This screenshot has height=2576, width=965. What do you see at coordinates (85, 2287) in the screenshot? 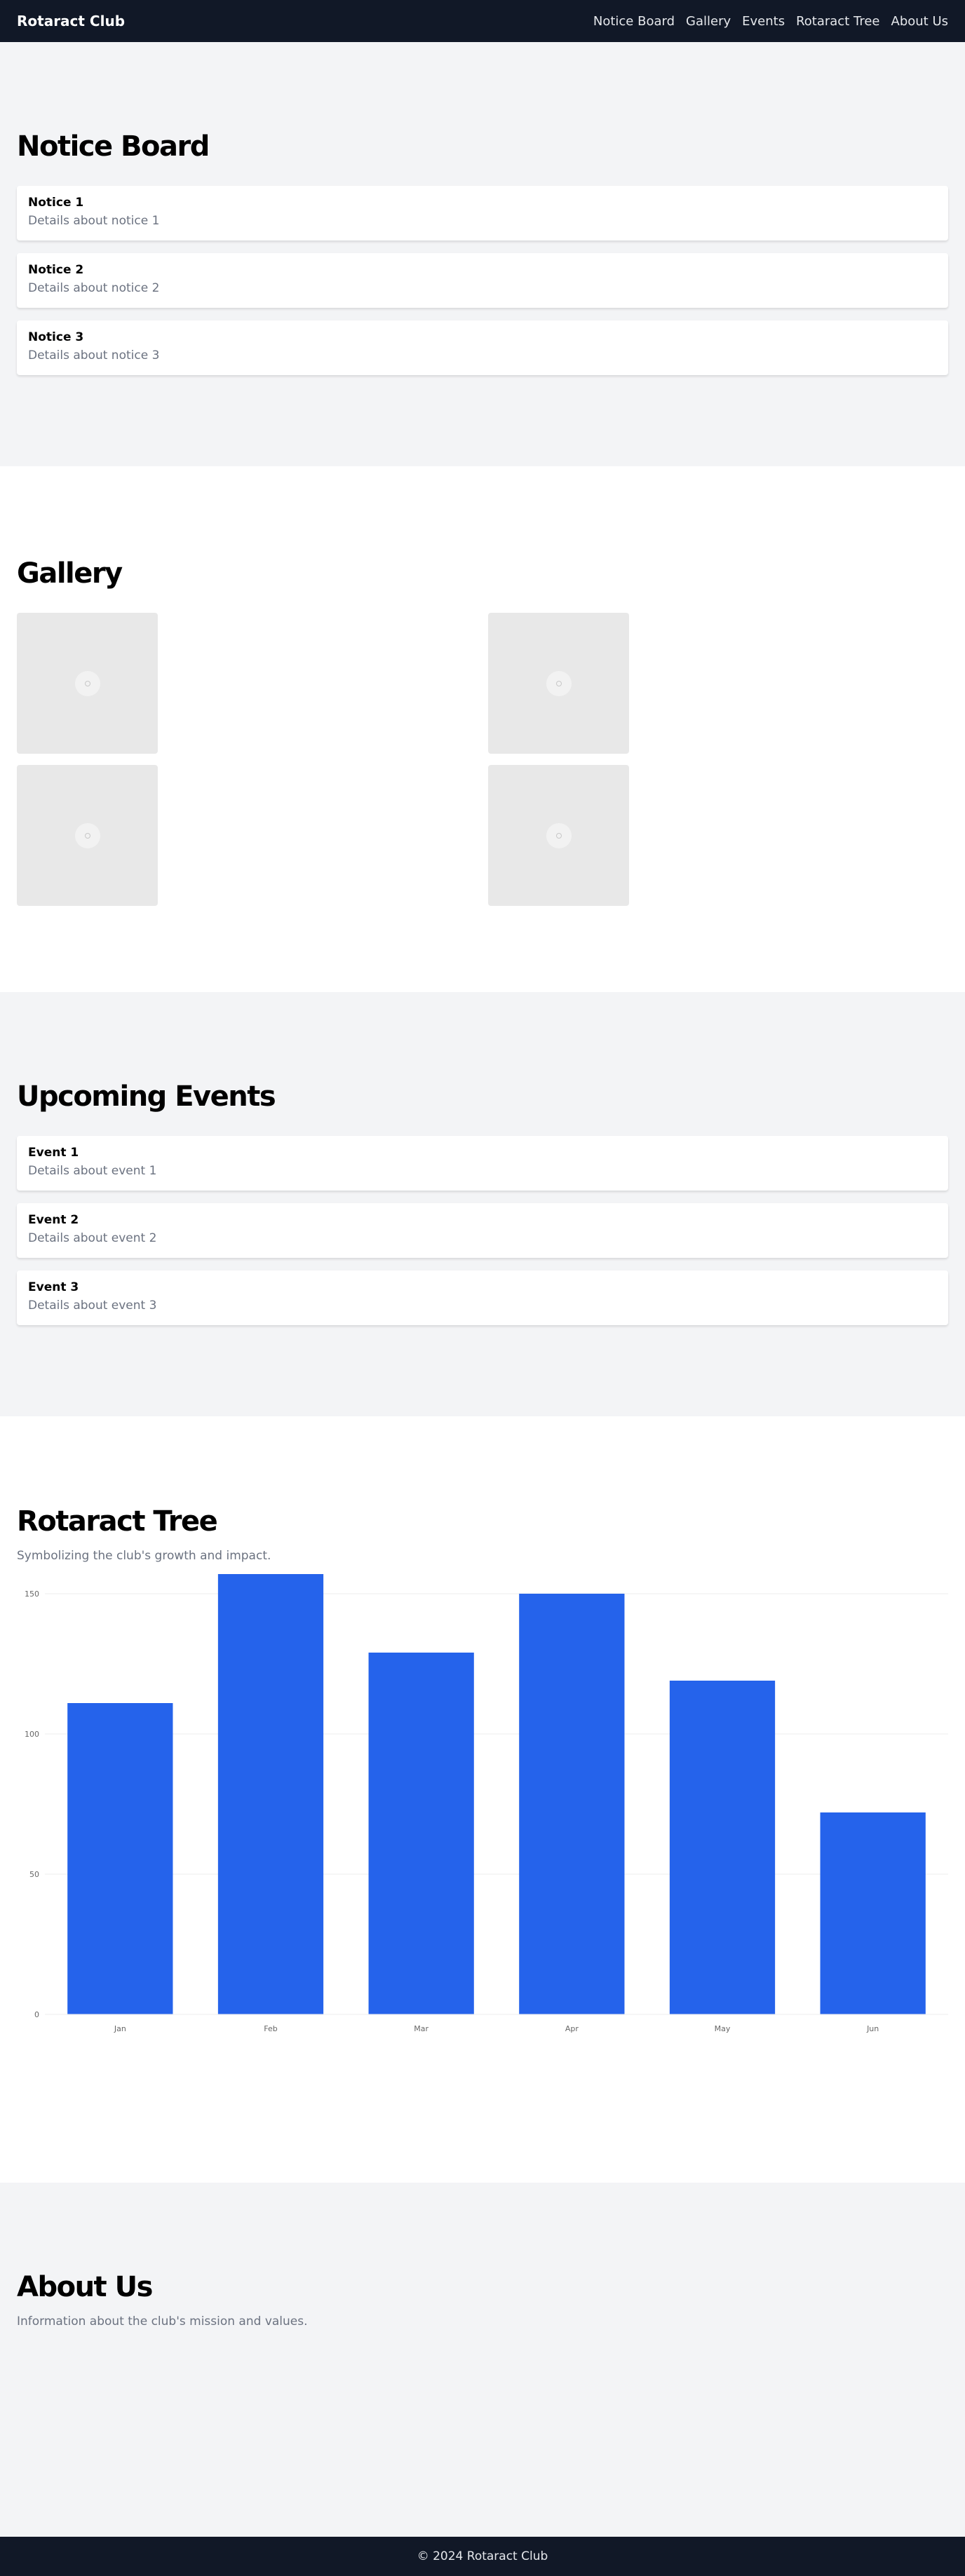
I see `about-title: About Us` at bounding box center [85, 2287].